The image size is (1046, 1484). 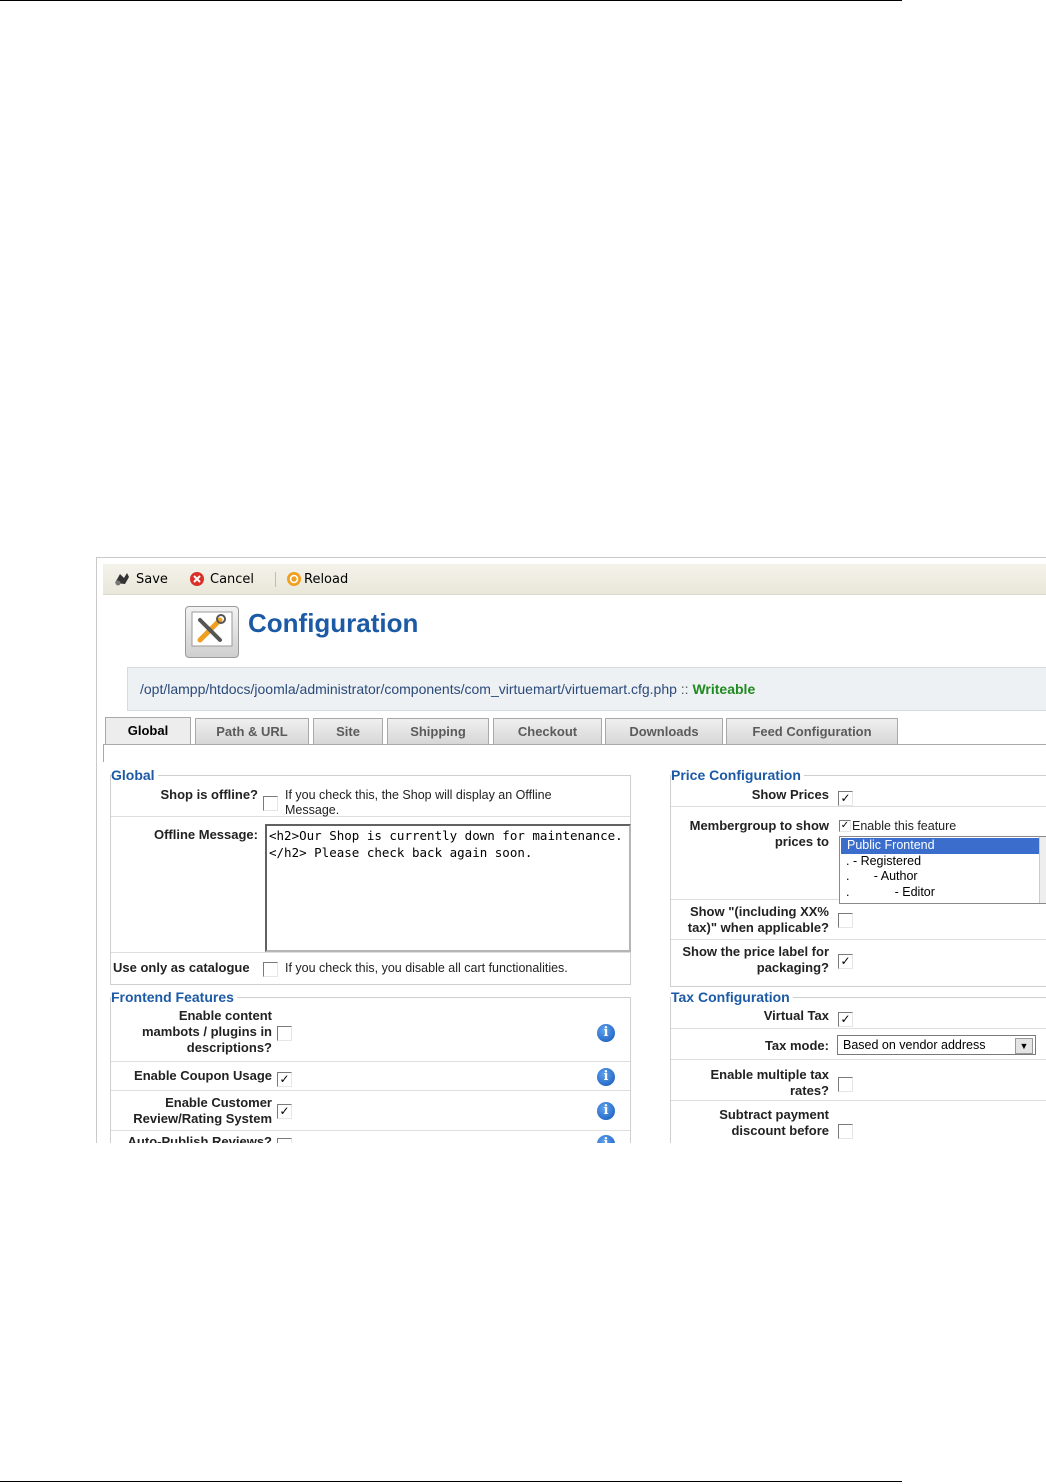 I want to click on chevron-down-icon: ▼, so click(x=1024, y=1046).